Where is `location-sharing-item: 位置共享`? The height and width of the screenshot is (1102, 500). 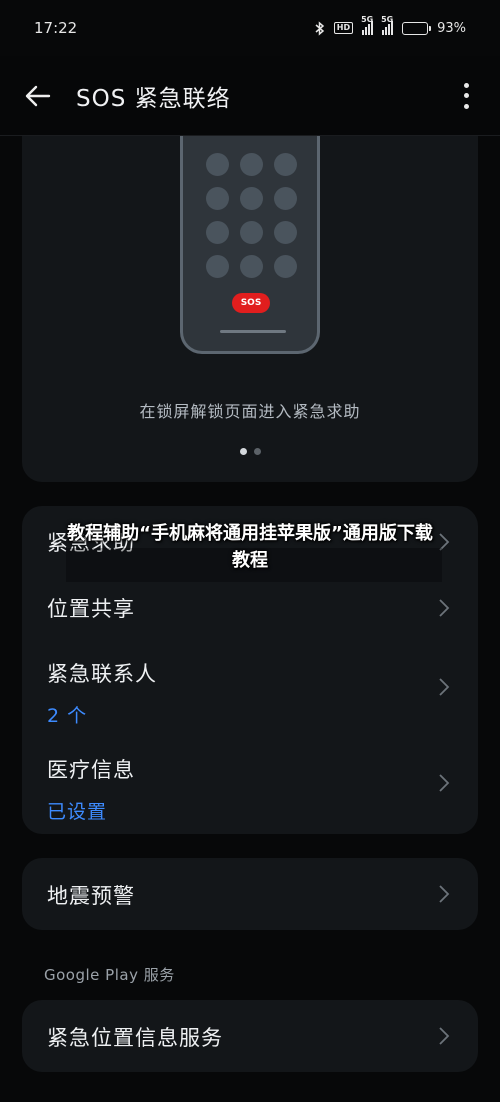
location-sharing-item: 位置共享 is located at coordinates (250, 607).